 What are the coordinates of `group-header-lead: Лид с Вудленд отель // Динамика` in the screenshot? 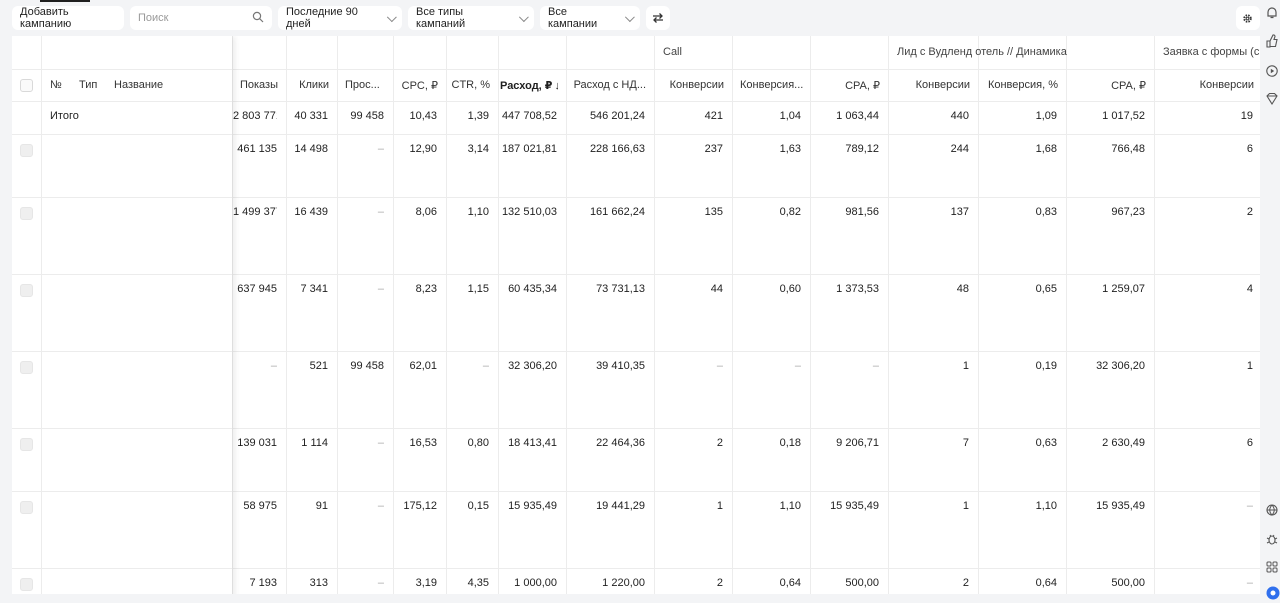 It's located at (982, 52).